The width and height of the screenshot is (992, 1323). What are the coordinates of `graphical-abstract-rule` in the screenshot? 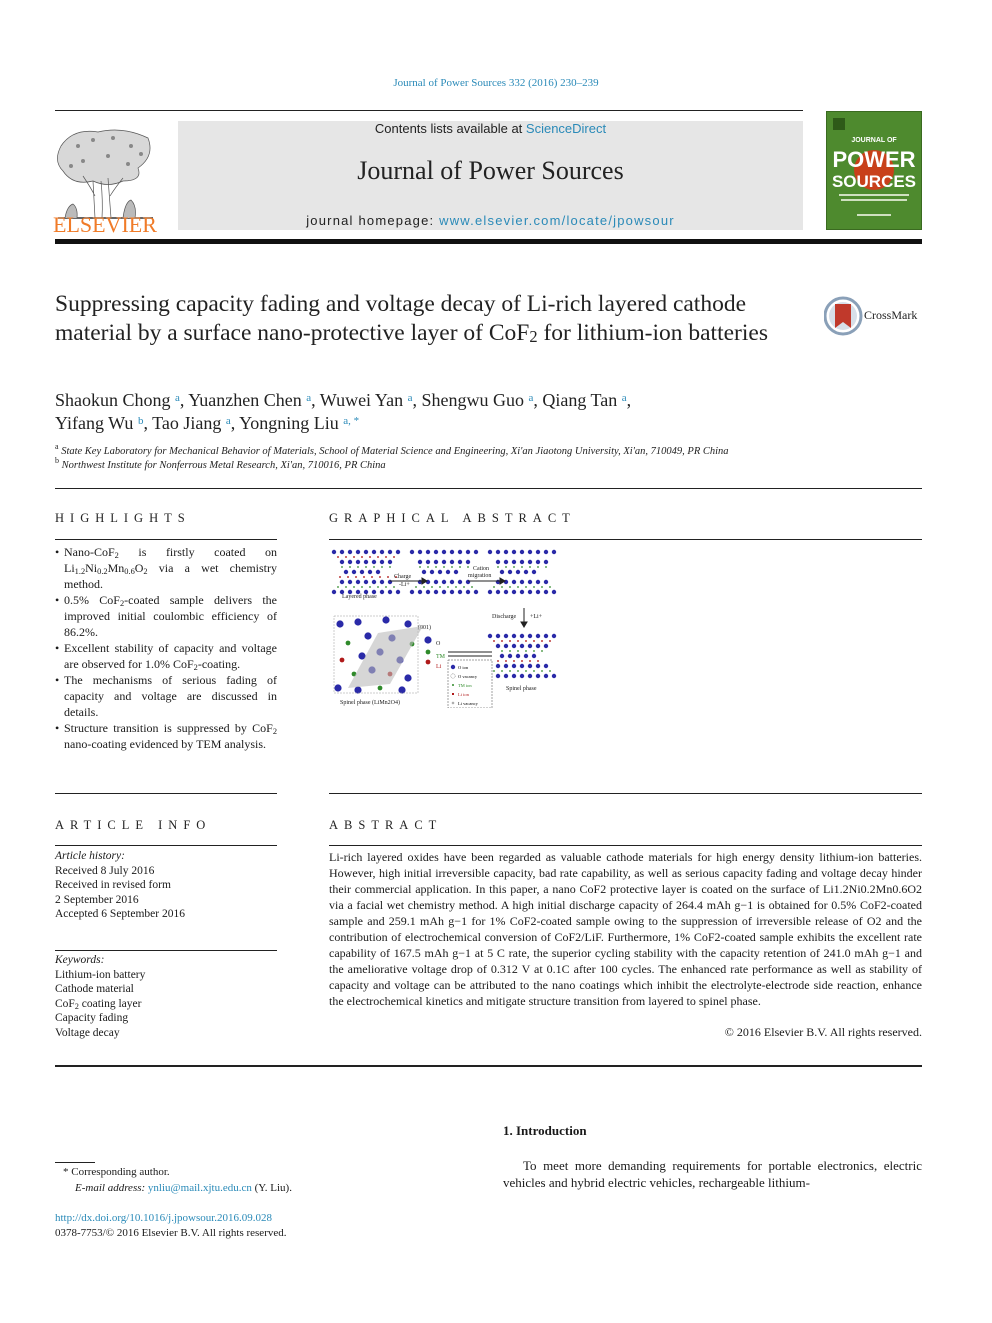 It's located at (625, 539).